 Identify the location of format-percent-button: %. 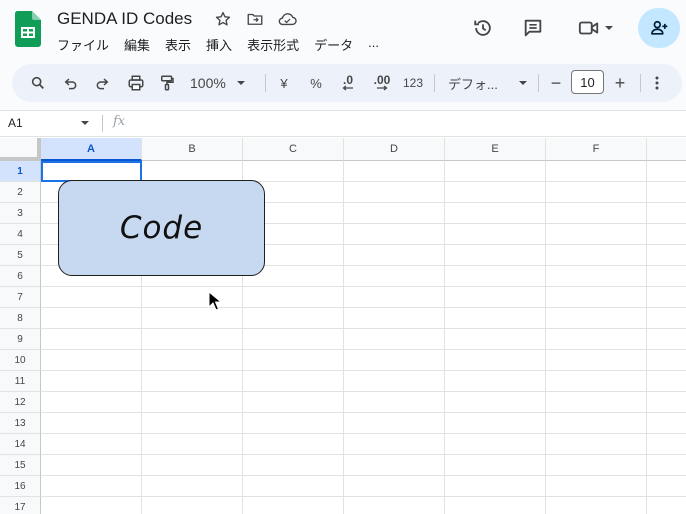
(316, 83).